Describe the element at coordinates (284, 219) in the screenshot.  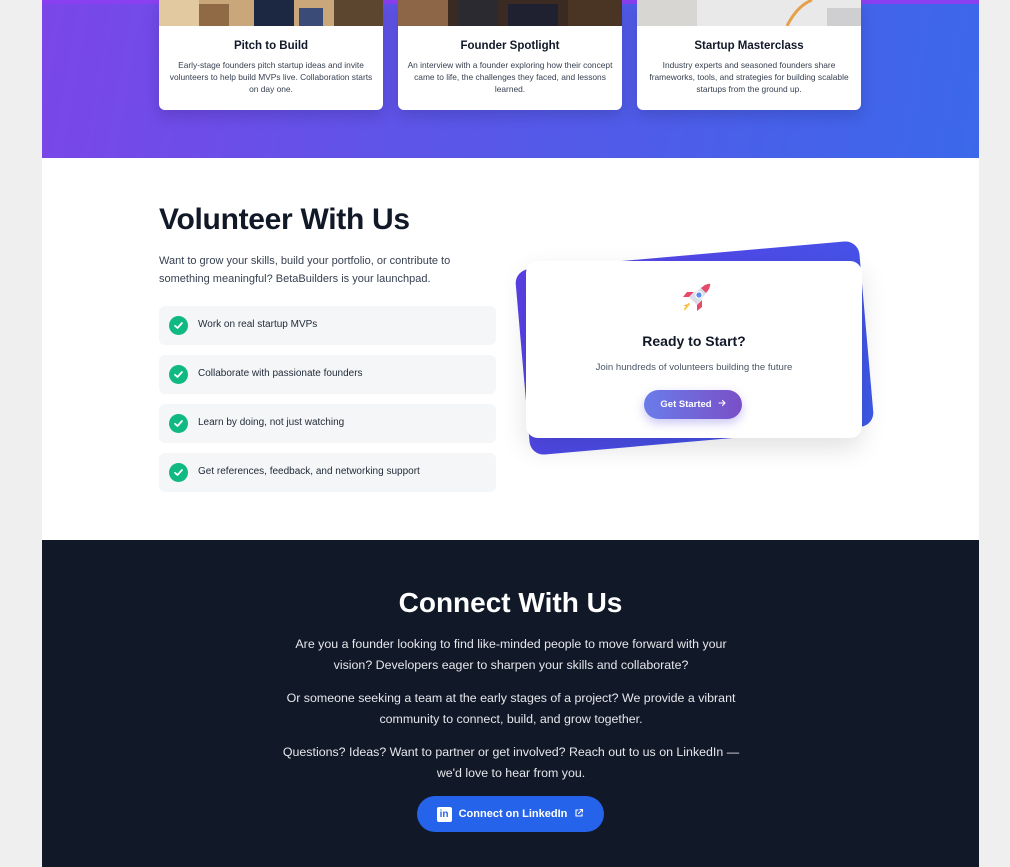
I see `volunteer-title: Volunteer With Us` at that location.